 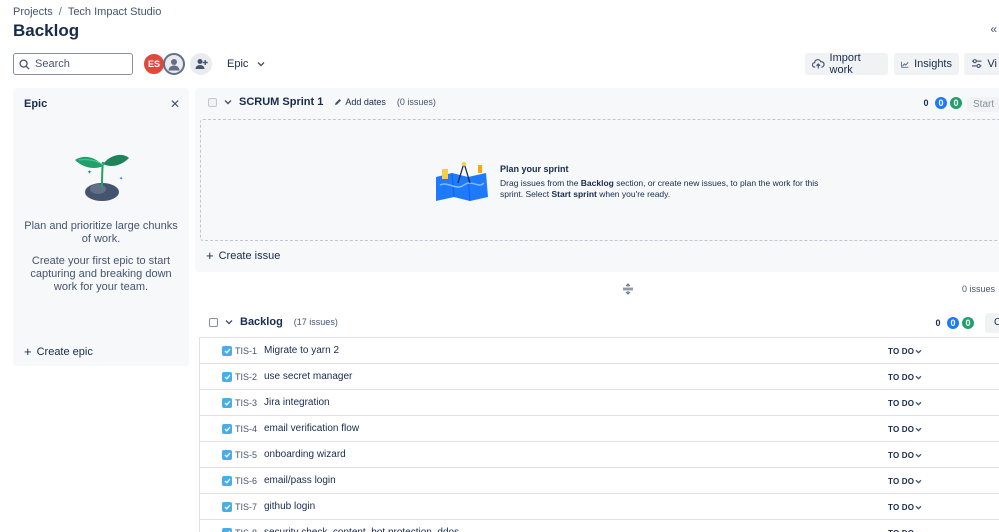 What do you see at coordinates (246, 507) in the screenshot?
I see `issue-key: TIS-7` at bounding box center [246, 507].